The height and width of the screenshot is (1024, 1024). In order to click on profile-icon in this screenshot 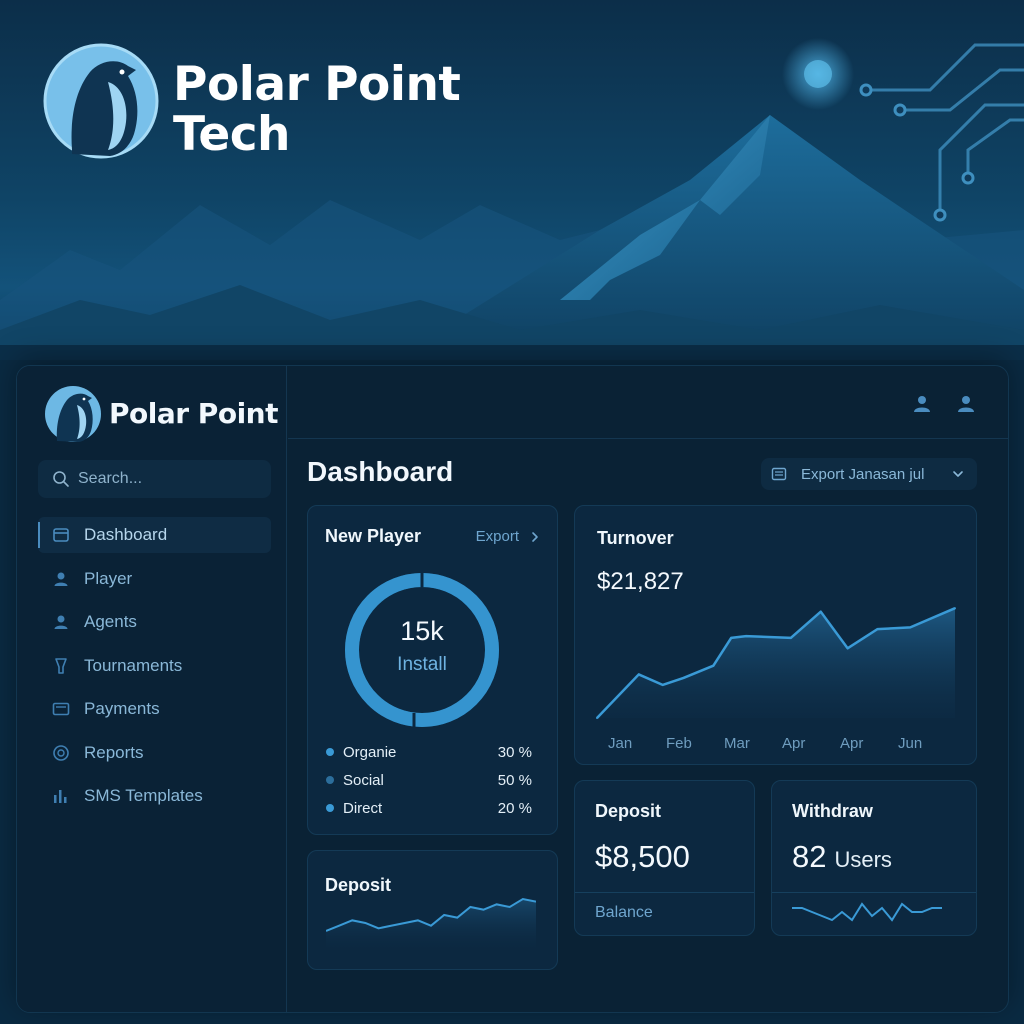, I will do `click(966, 404)`.